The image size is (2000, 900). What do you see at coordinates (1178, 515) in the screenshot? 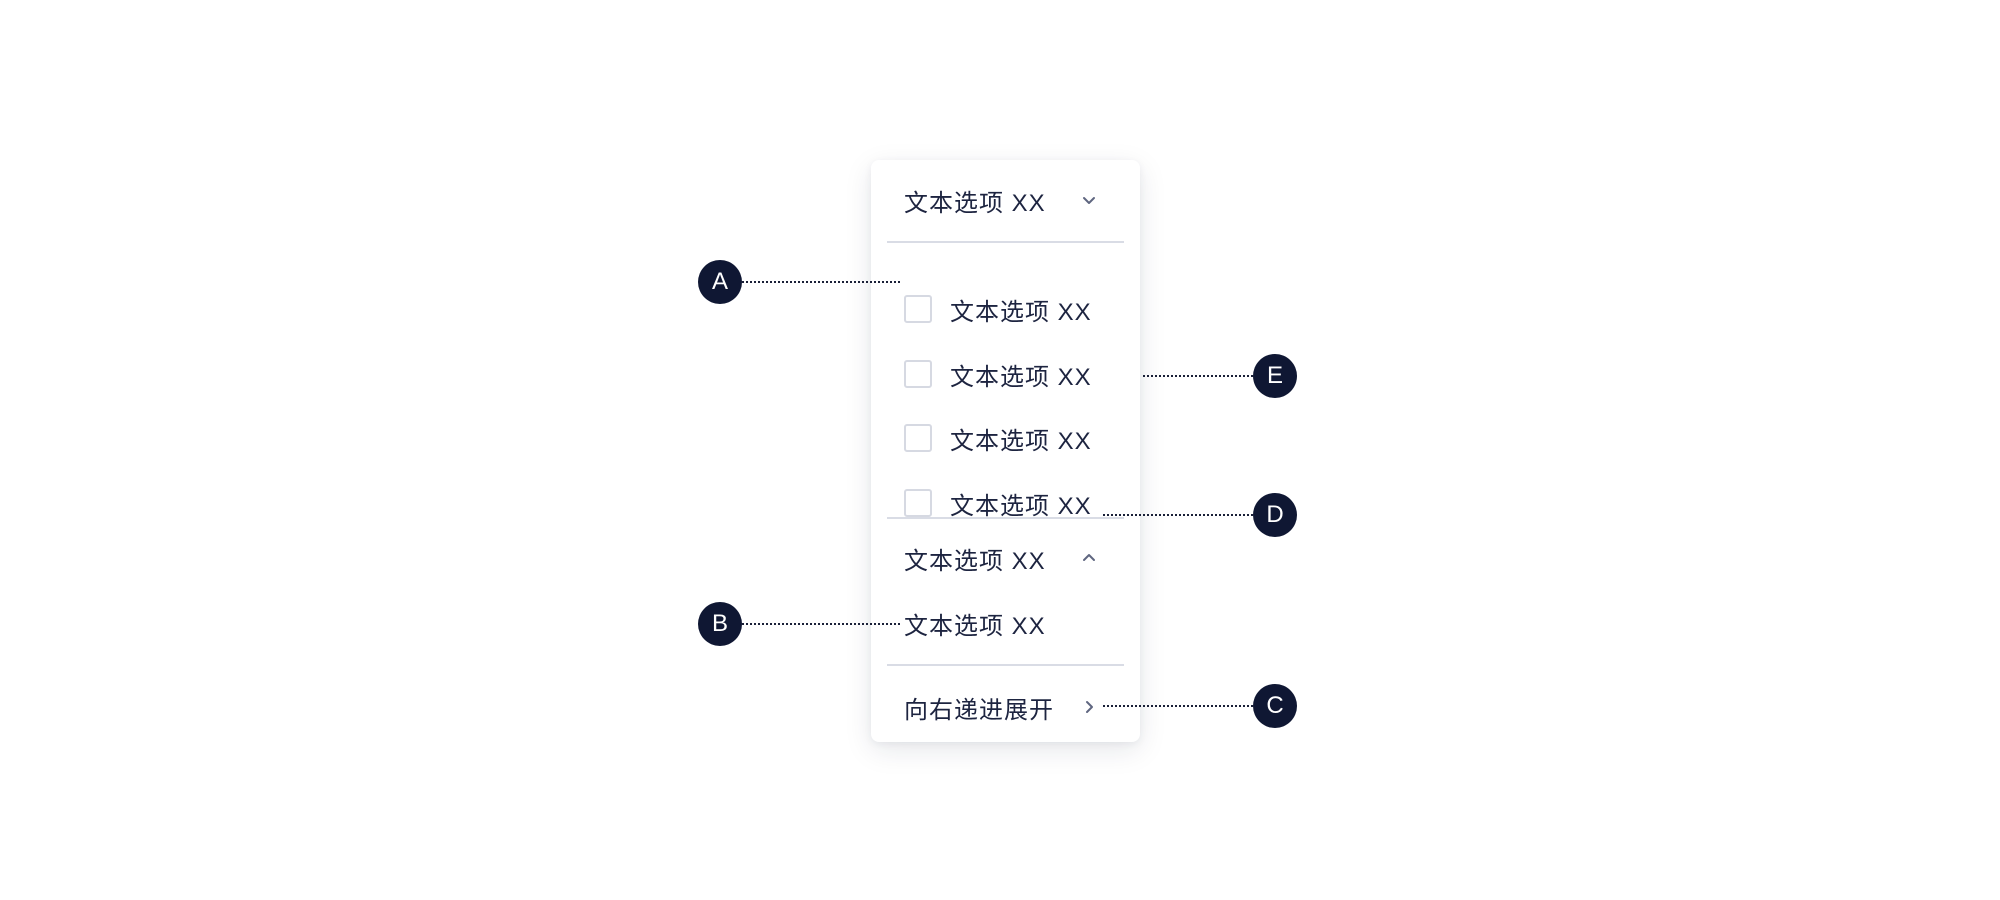
I see `callout-d-leader-line` at bounding box center [1178, 515].